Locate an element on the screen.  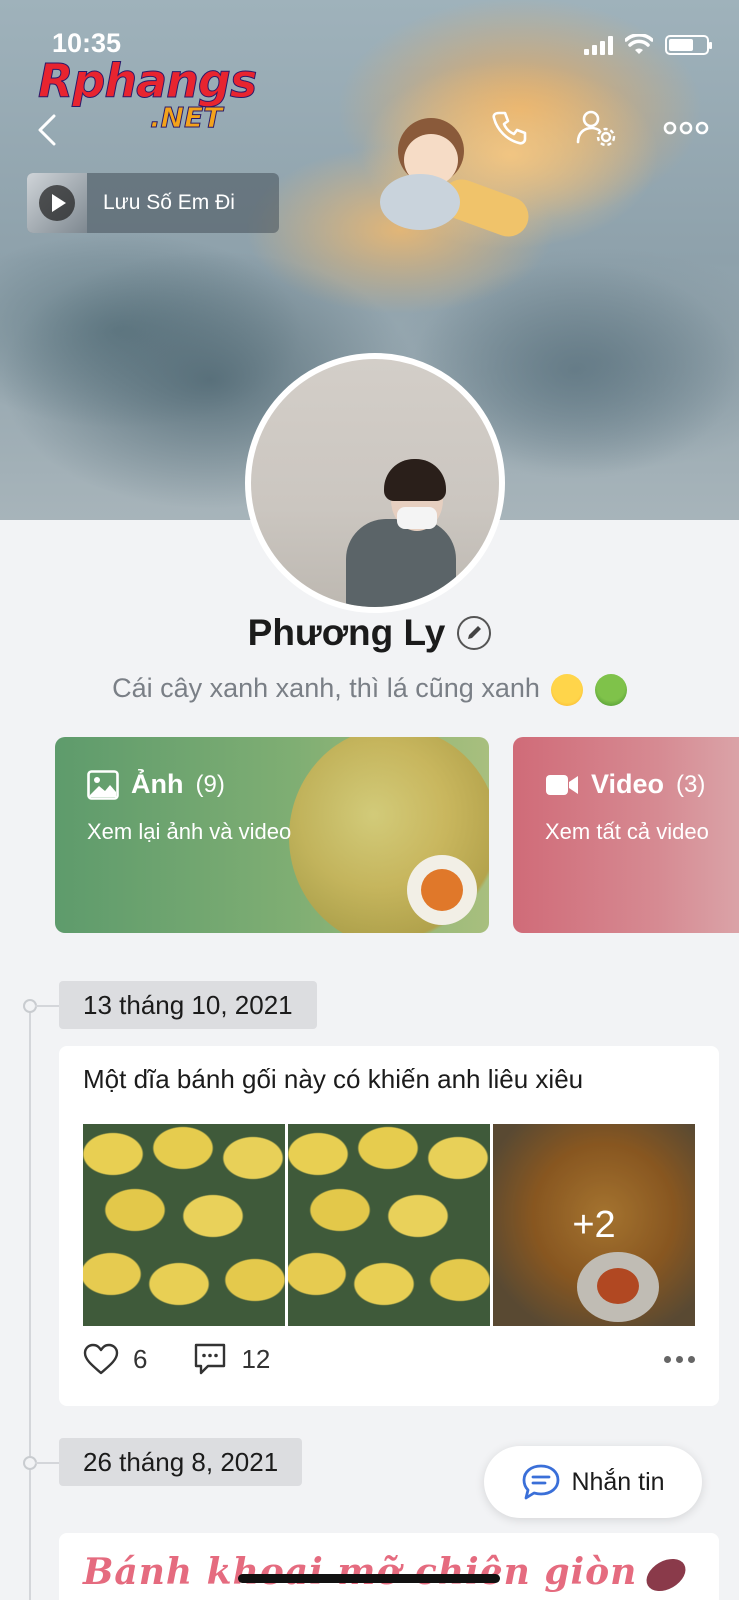
profile-name: Phương Ly is located at coordinates (346, 632).